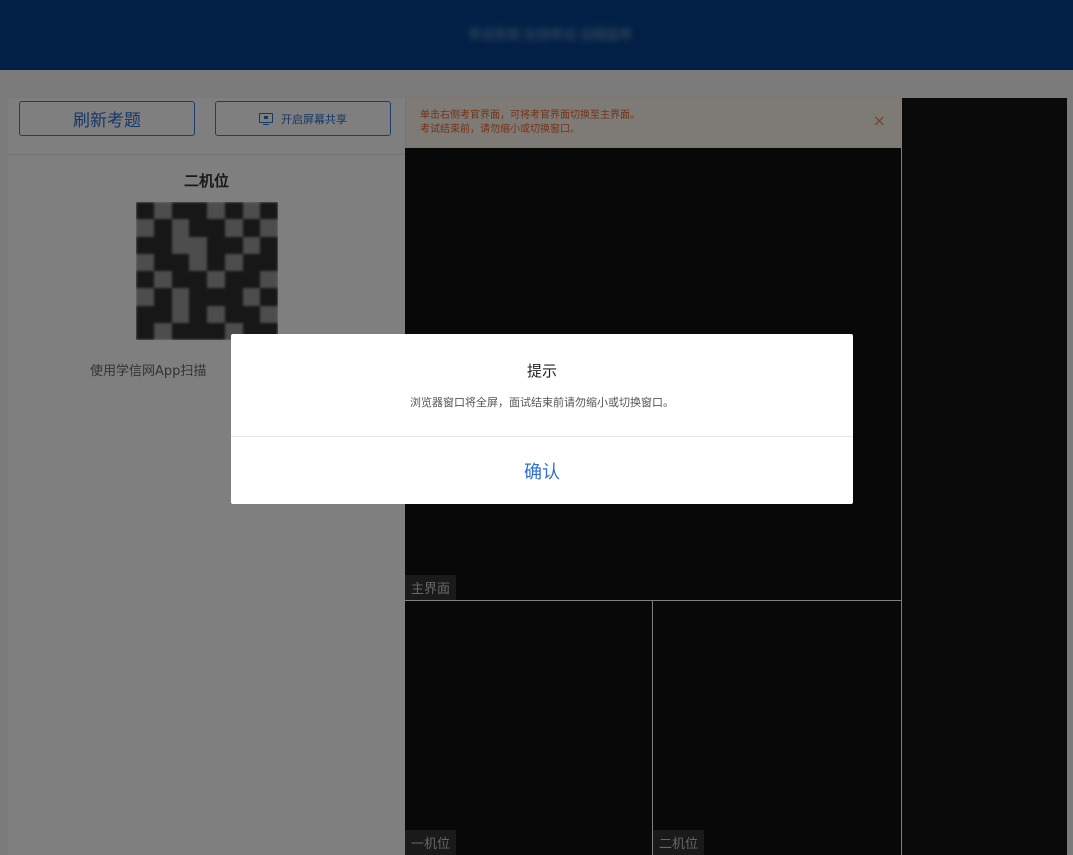 This screenshot has width=1073, height=855. I want to click on confirm-dialog: 提示 浏览器窗口将全屏，面试结束前请勿缩小或切换窗口。 确认, so click(542, 419).